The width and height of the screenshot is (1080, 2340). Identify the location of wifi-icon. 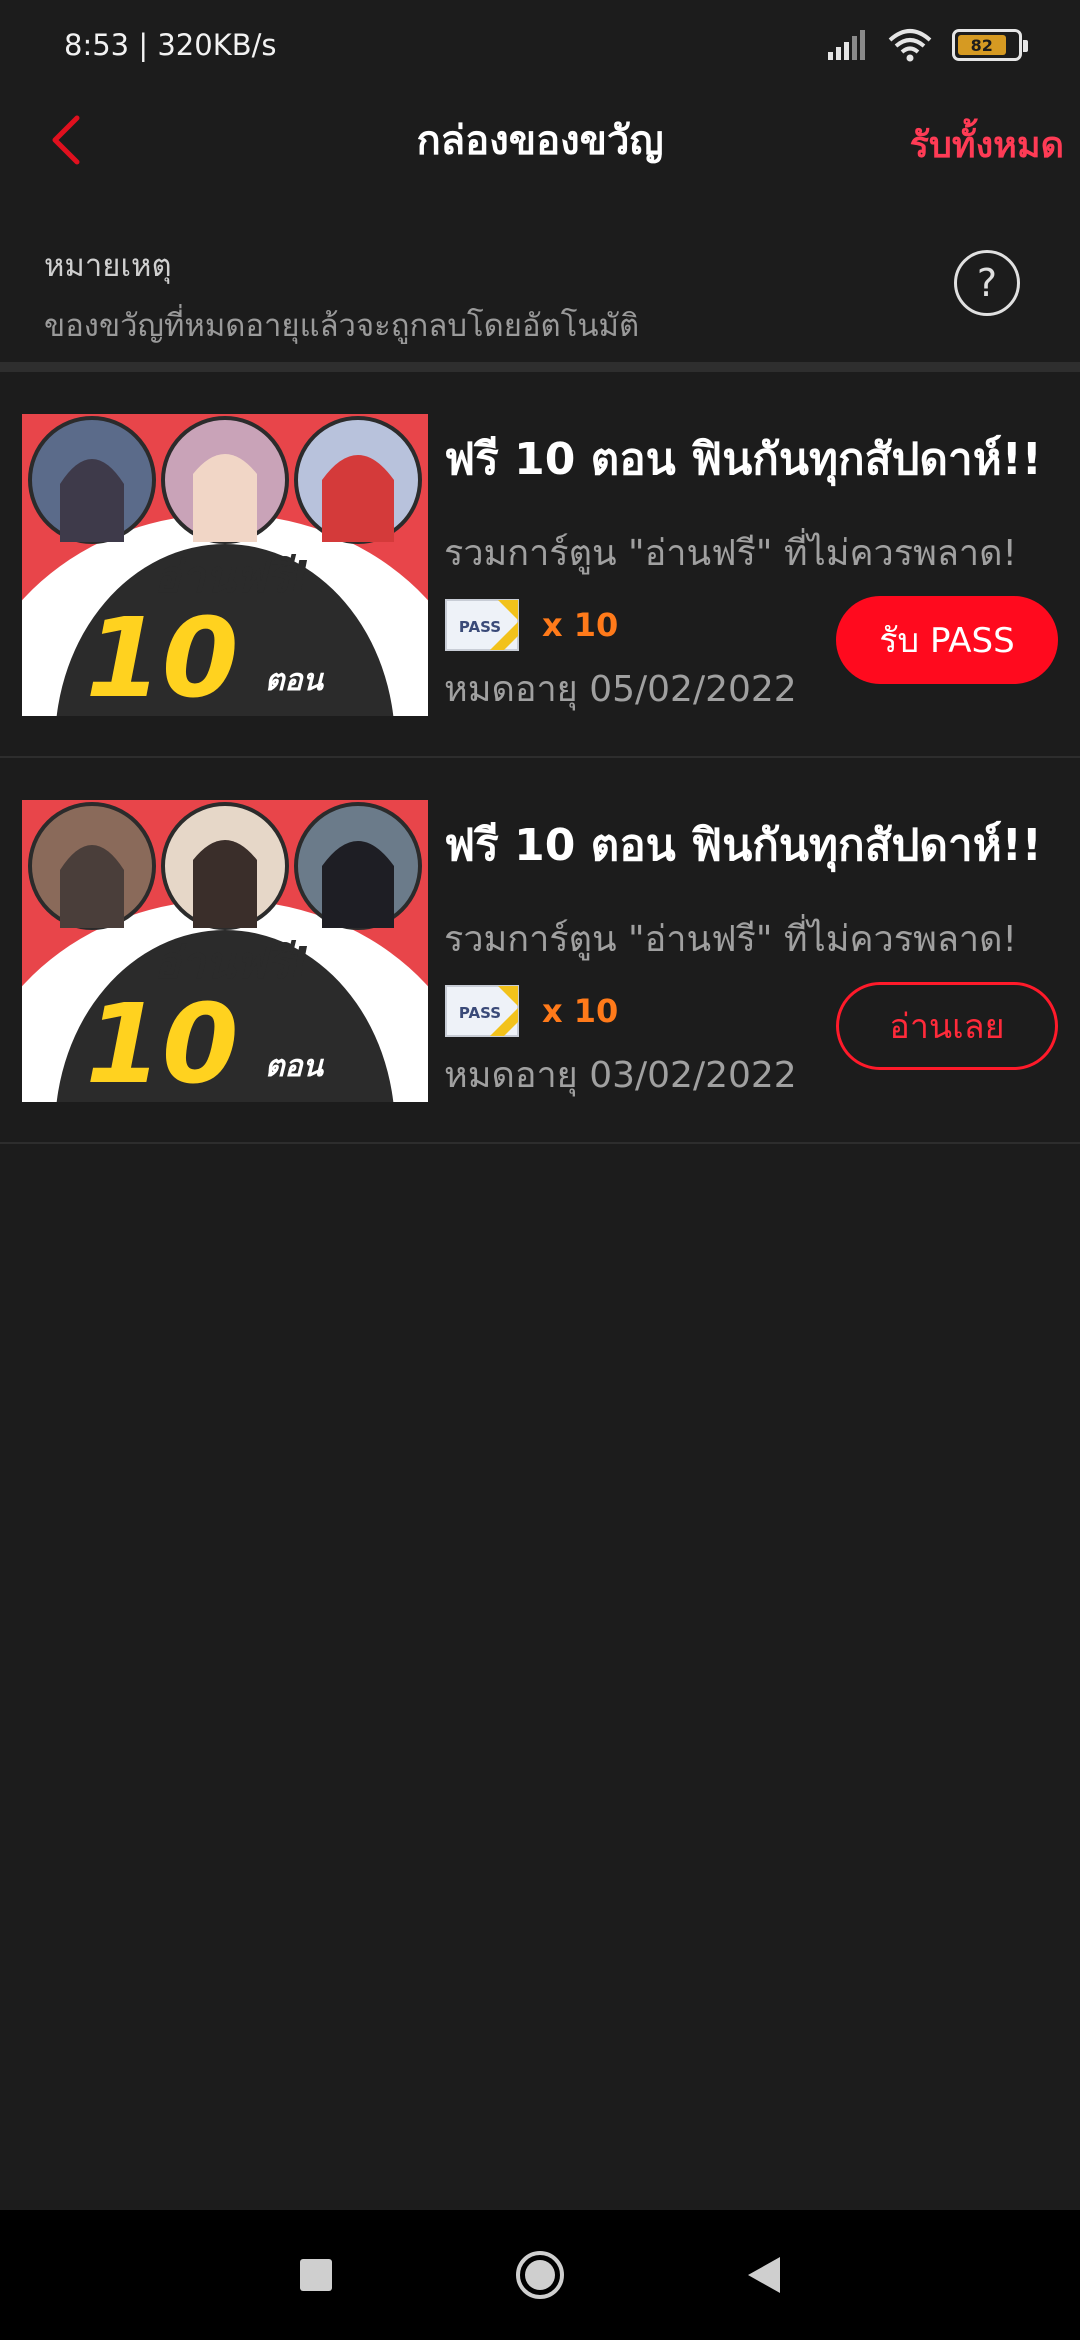
(910, 45).